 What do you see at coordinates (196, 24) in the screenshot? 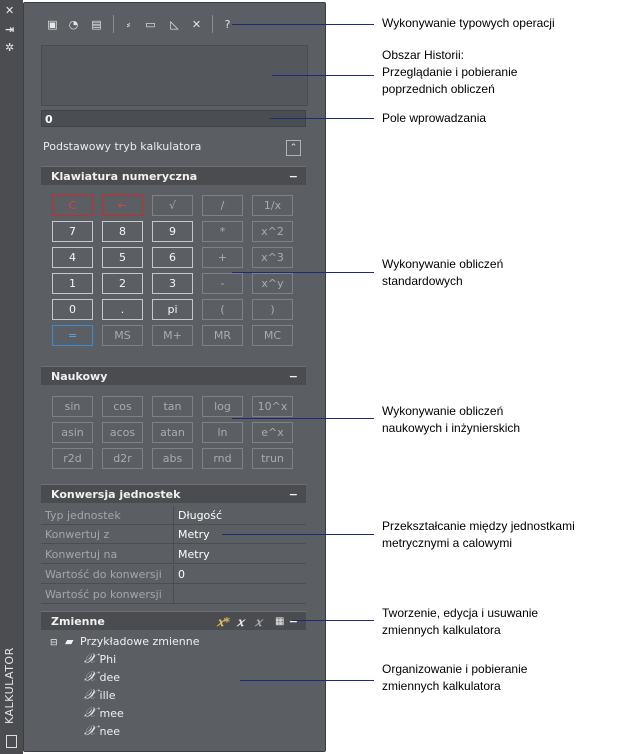
I see `intersection-icon: ✕` at bounding box center [196, 24].